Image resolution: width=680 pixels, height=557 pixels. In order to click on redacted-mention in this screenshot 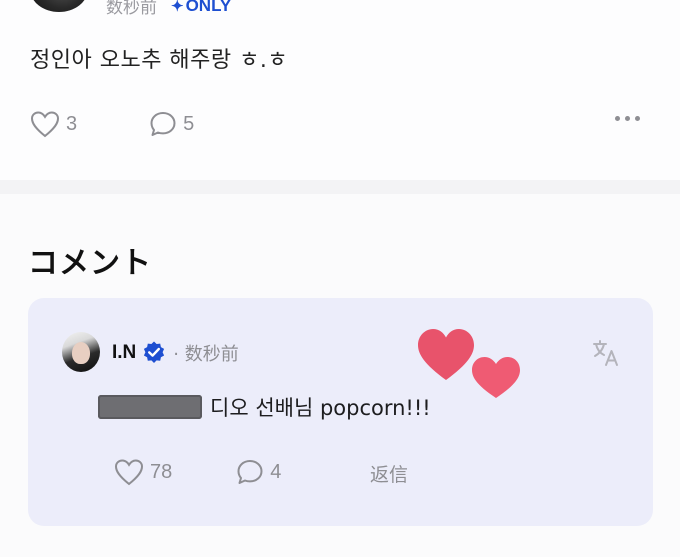, I will do `click(150, 407)`.